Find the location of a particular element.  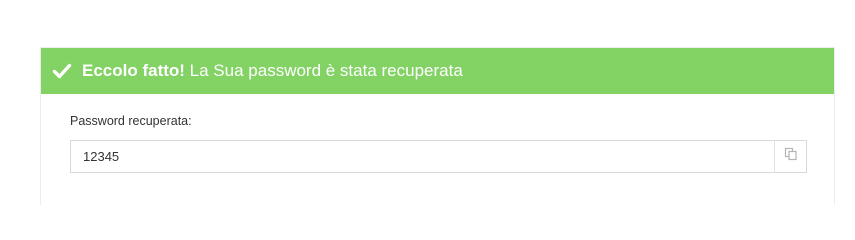

recovered-password-input is located at coordinates (422, 156).